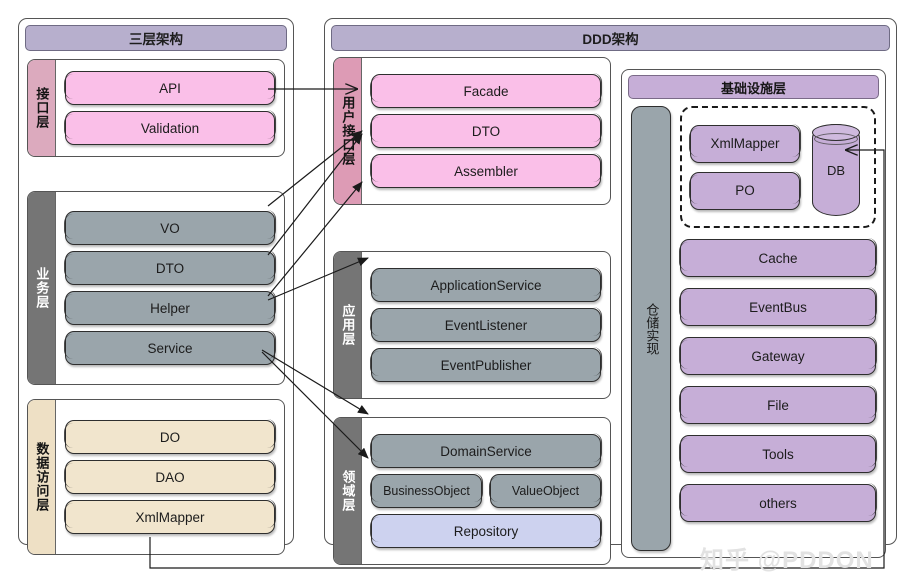 The width and height of the screenshot is (915, 588). What do you see at coordinates (170, 347) in the screenshot?
I see `box-service: Service` at bounding box center [170, 347].